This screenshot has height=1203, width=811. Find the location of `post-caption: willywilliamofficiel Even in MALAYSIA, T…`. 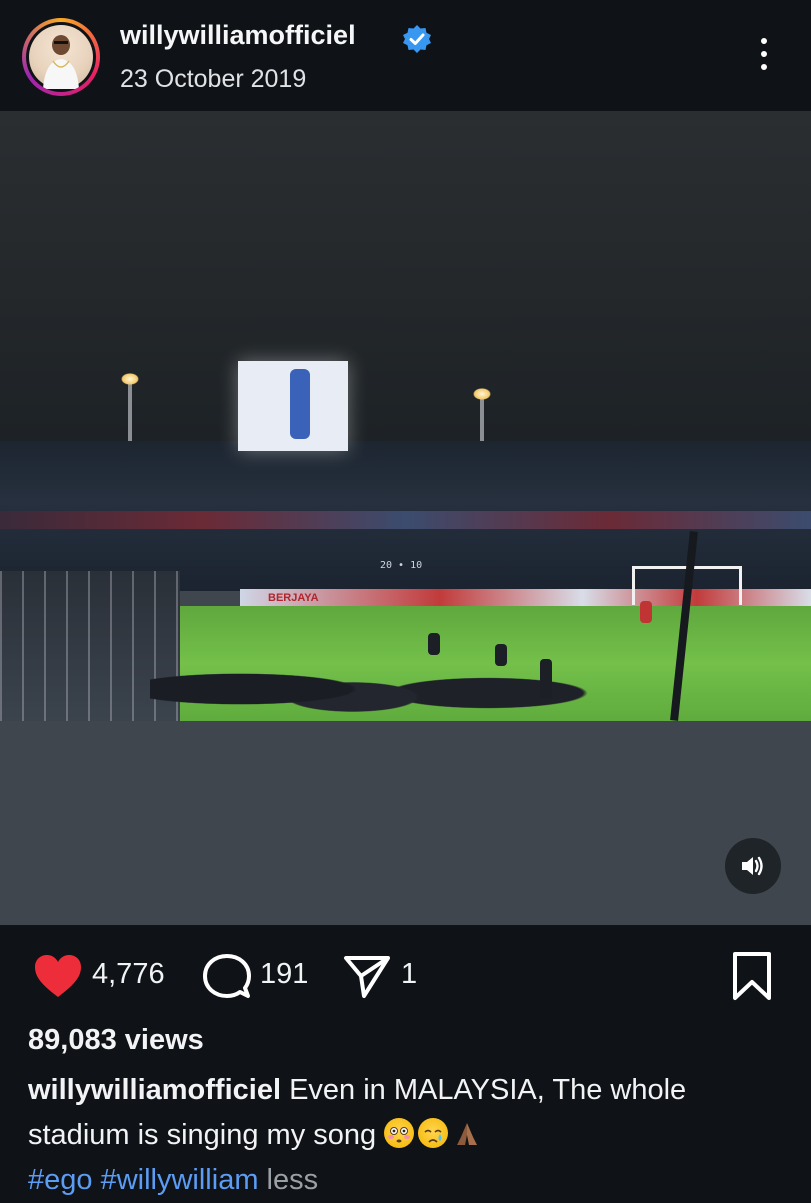

post-caption: willywilliamofficiel Even in MALAYSIA, T… is located at coordinates (408, 1135).